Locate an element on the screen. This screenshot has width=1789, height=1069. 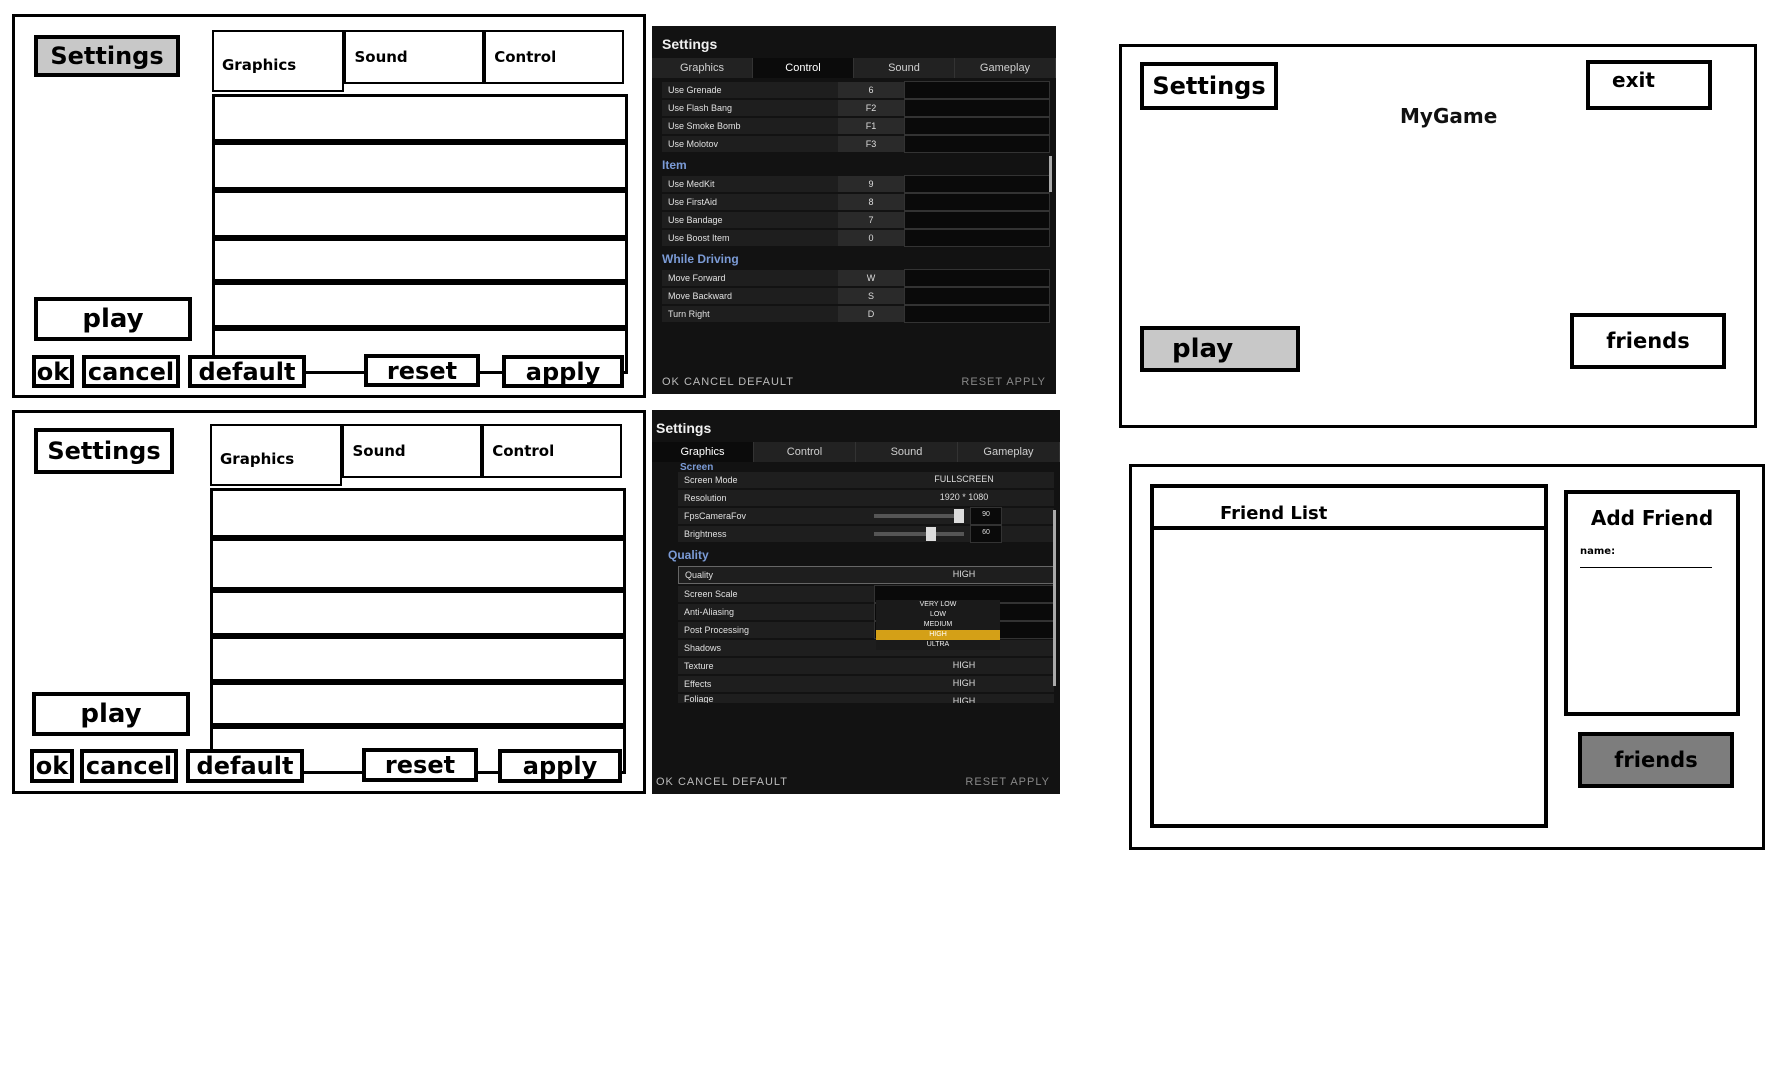
dropdown-option-selected: HIGH is located at coordinates (938, 635).